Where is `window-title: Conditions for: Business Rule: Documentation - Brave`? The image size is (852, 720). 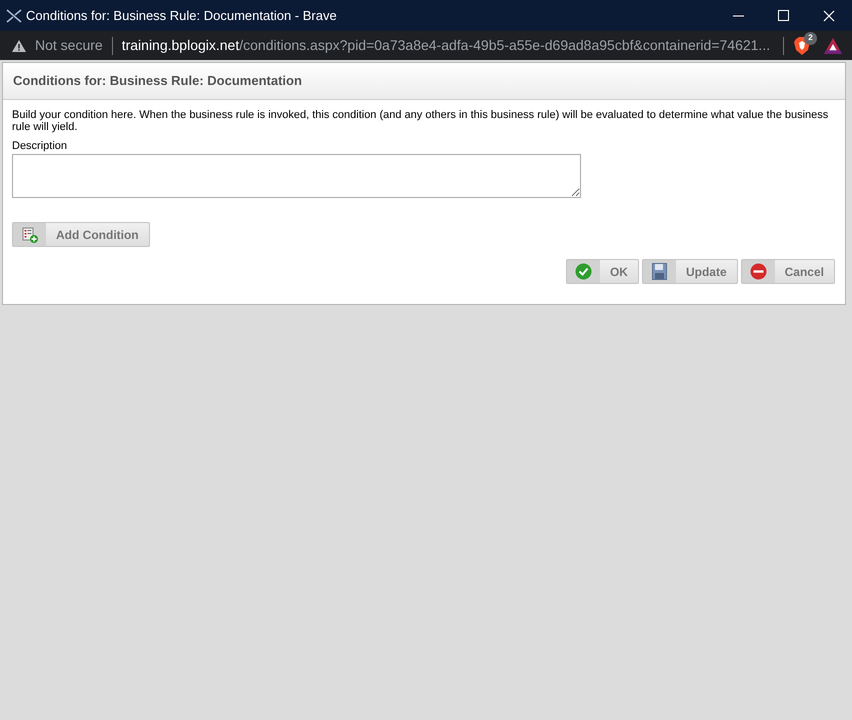 window-title: Conditions for: Business Rule: Documentation - Brave is located at coordinates (181, 15).